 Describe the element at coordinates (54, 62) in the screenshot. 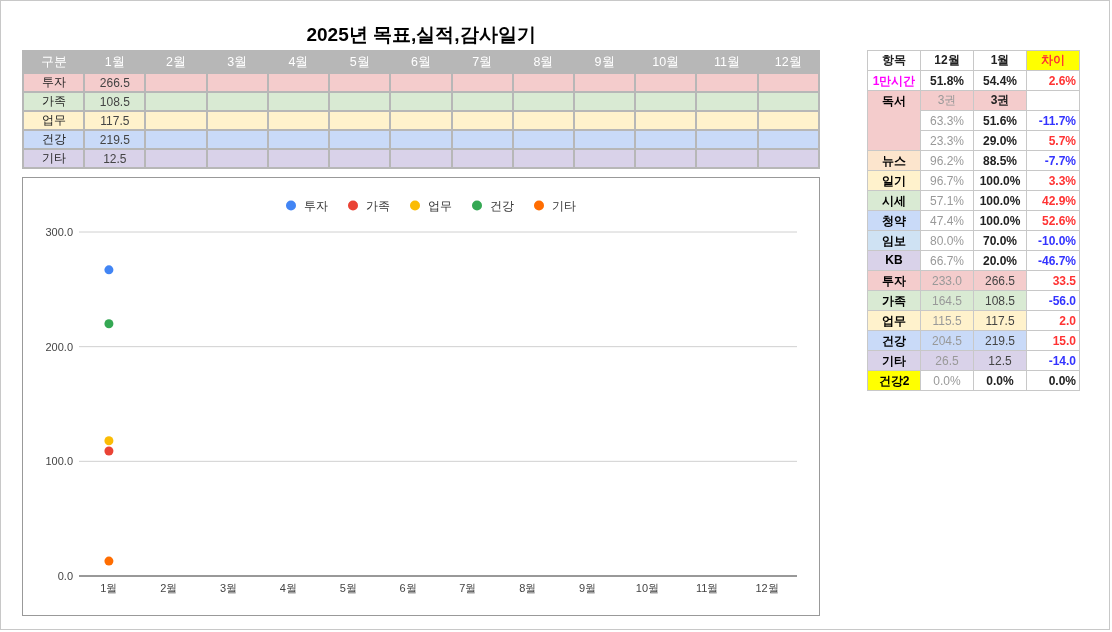

I see `column-header: 구분` at that location.